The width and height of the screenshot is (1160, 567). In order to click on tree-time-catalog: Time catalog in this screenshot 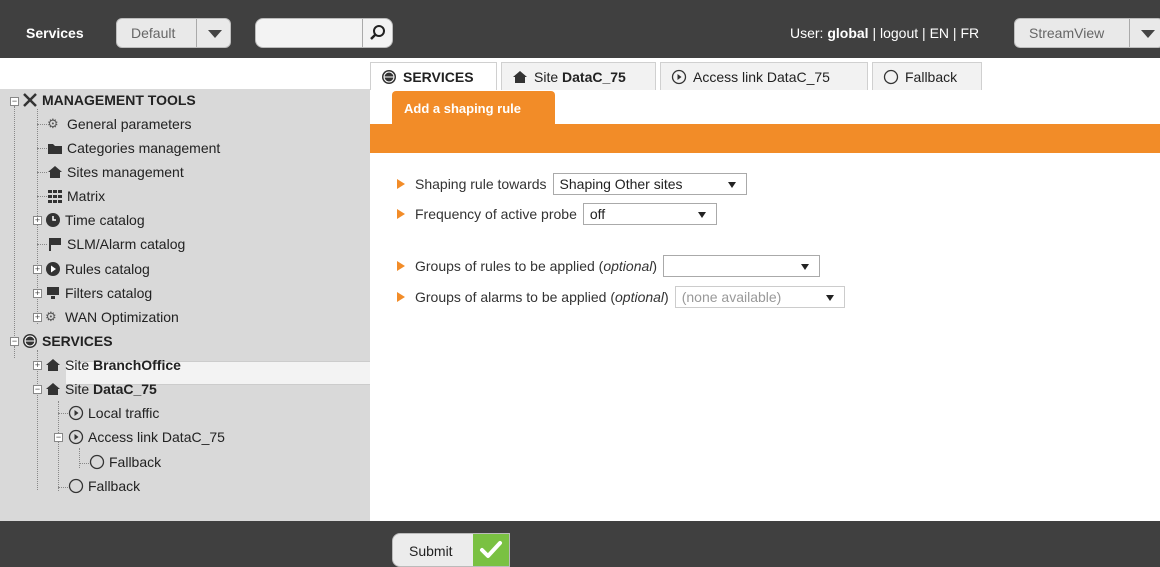, I will do `click(95, 220)`.